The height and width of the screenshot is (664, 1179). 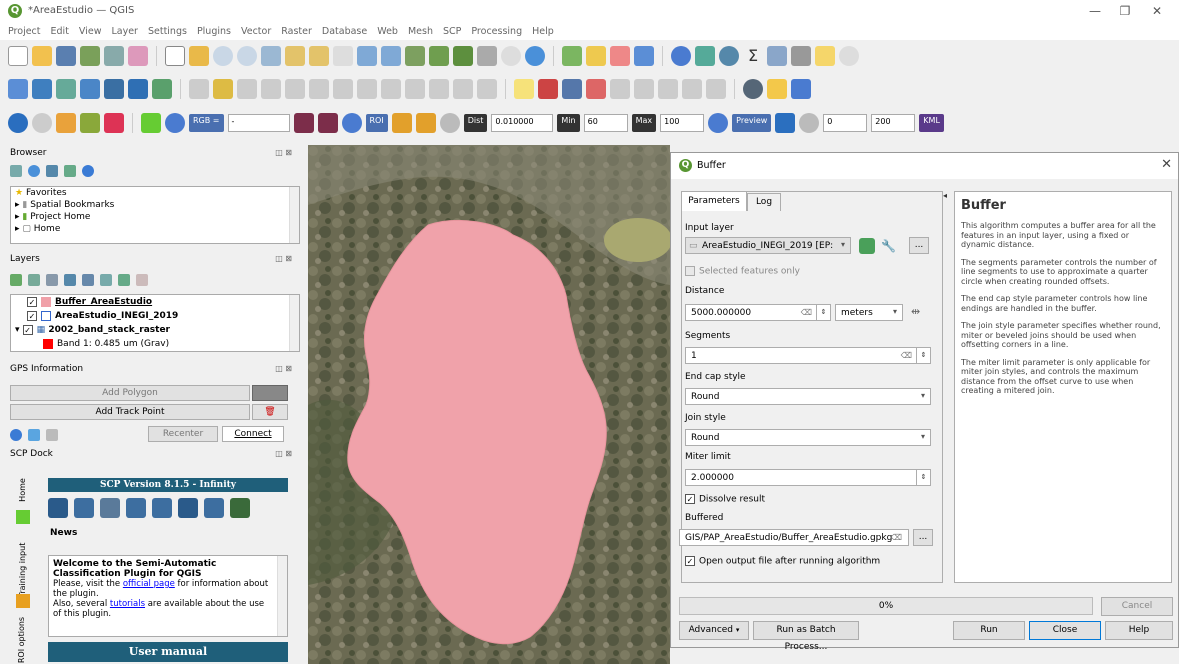 What do you see at coordinates (295, 56) in the screenshot?
I see `zoom-to-selection-icon` at bounding box center [295, 56].